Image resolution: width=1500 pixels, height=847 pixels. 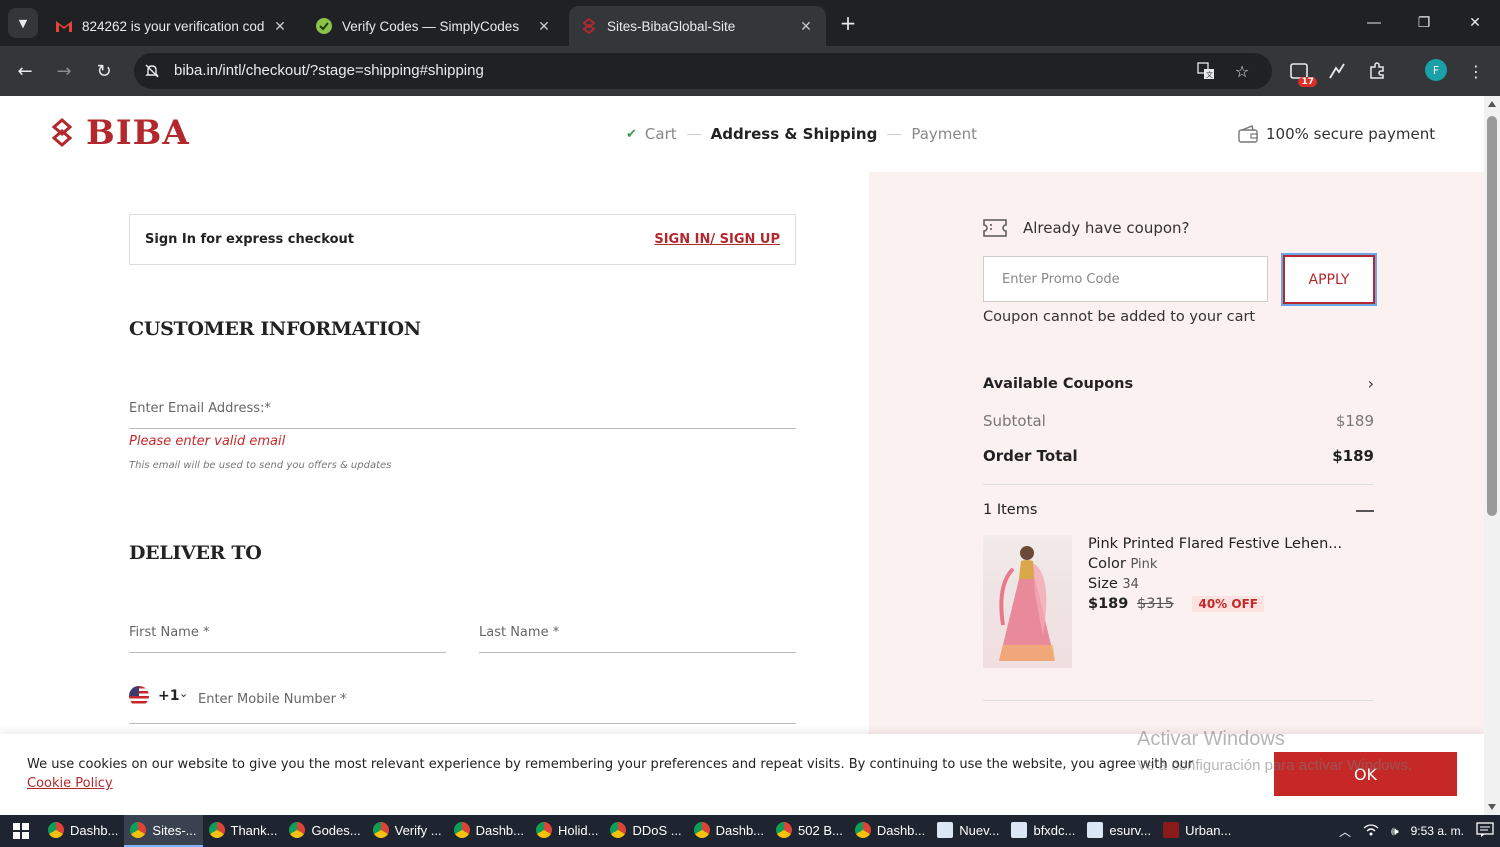 I want to click on color-value: Pink, so click(x=1144, y=564).